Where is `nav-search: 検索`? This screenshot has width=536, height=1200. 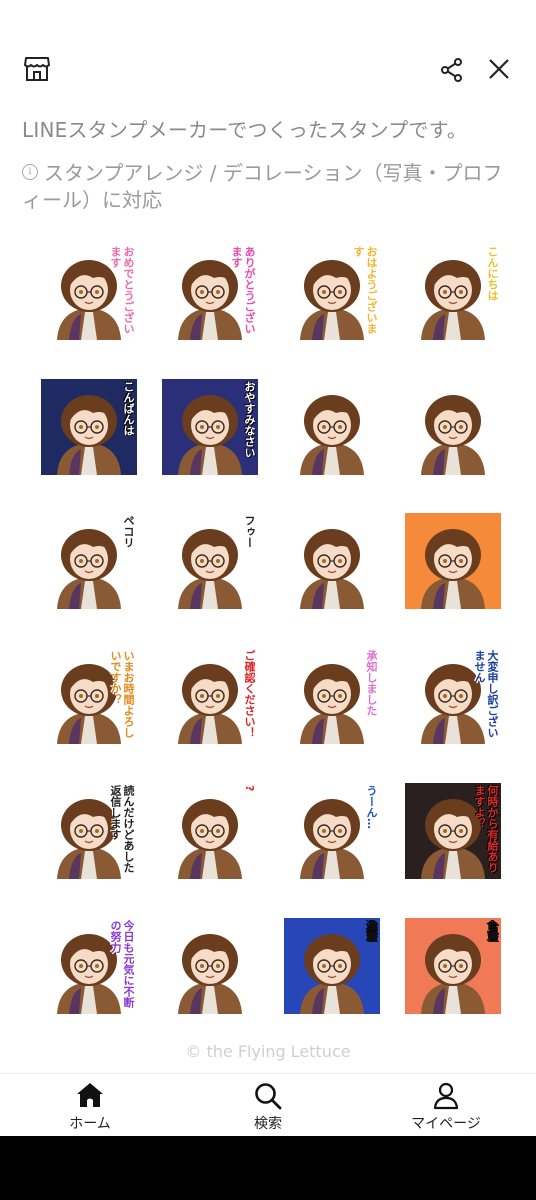 nav-search: 検索 is located at coordinates (268, 1105).